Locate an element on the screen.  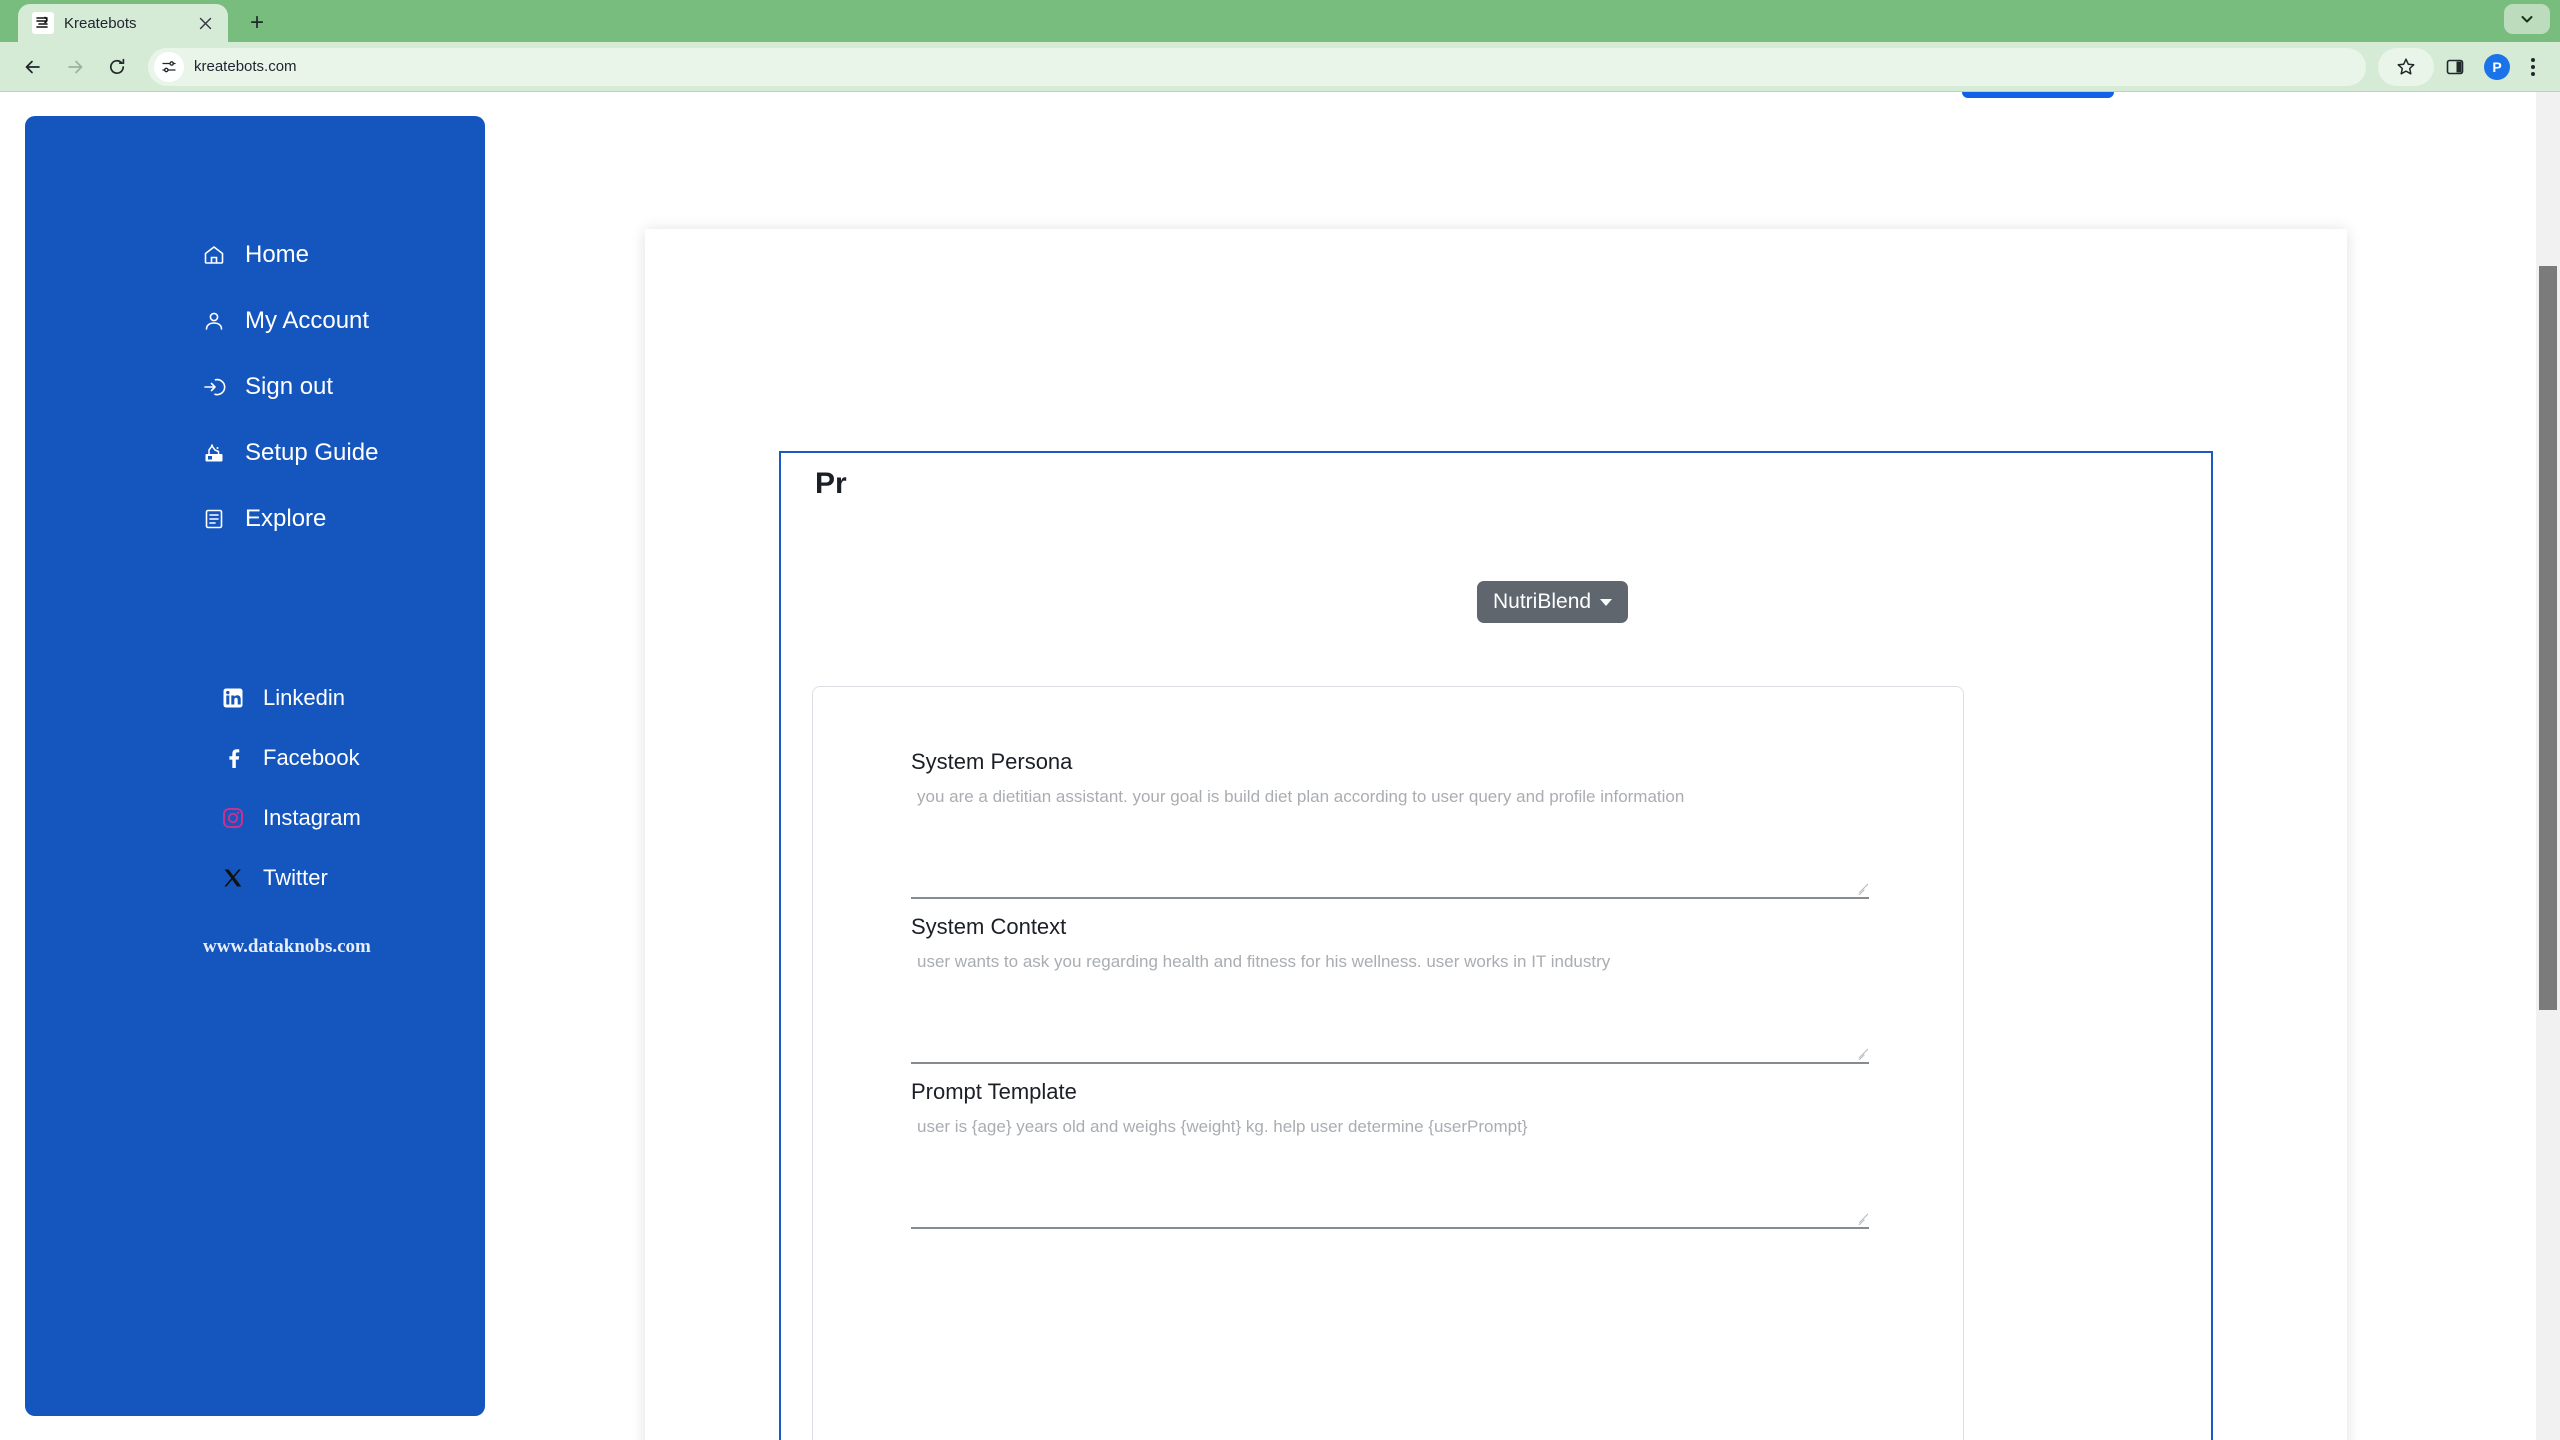
scrollbar-thumb is located at coordinates (2548, 638).